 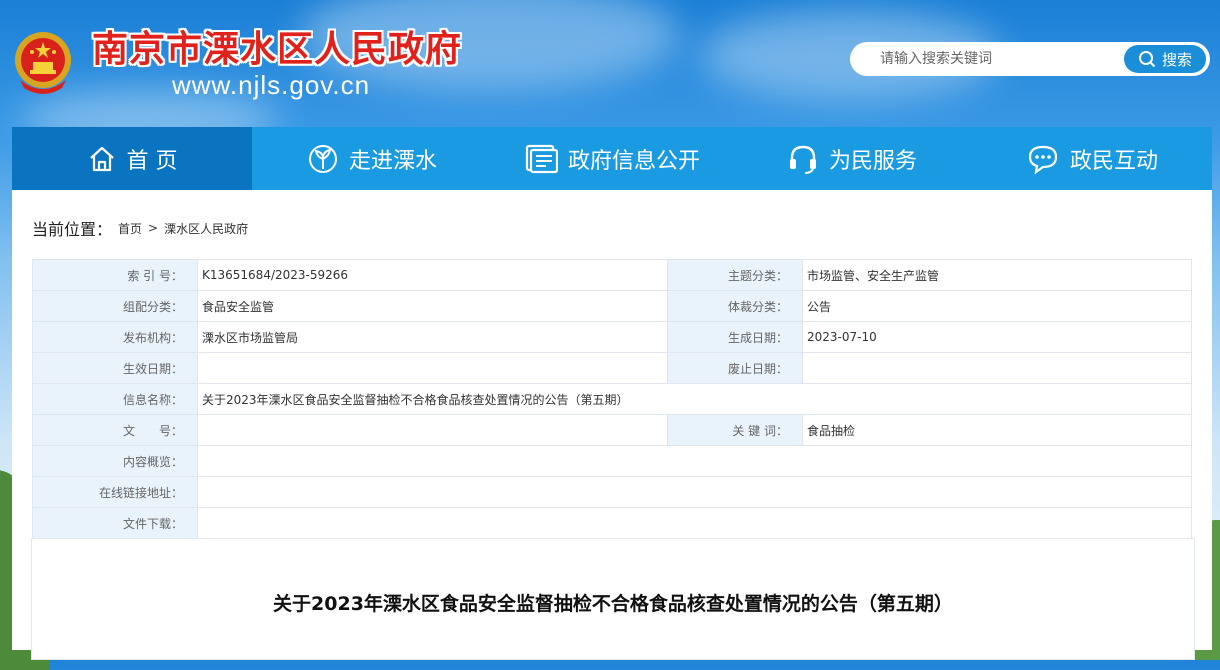 I want to click on effective-label: 生效日期：, so click(x=115, y=368).